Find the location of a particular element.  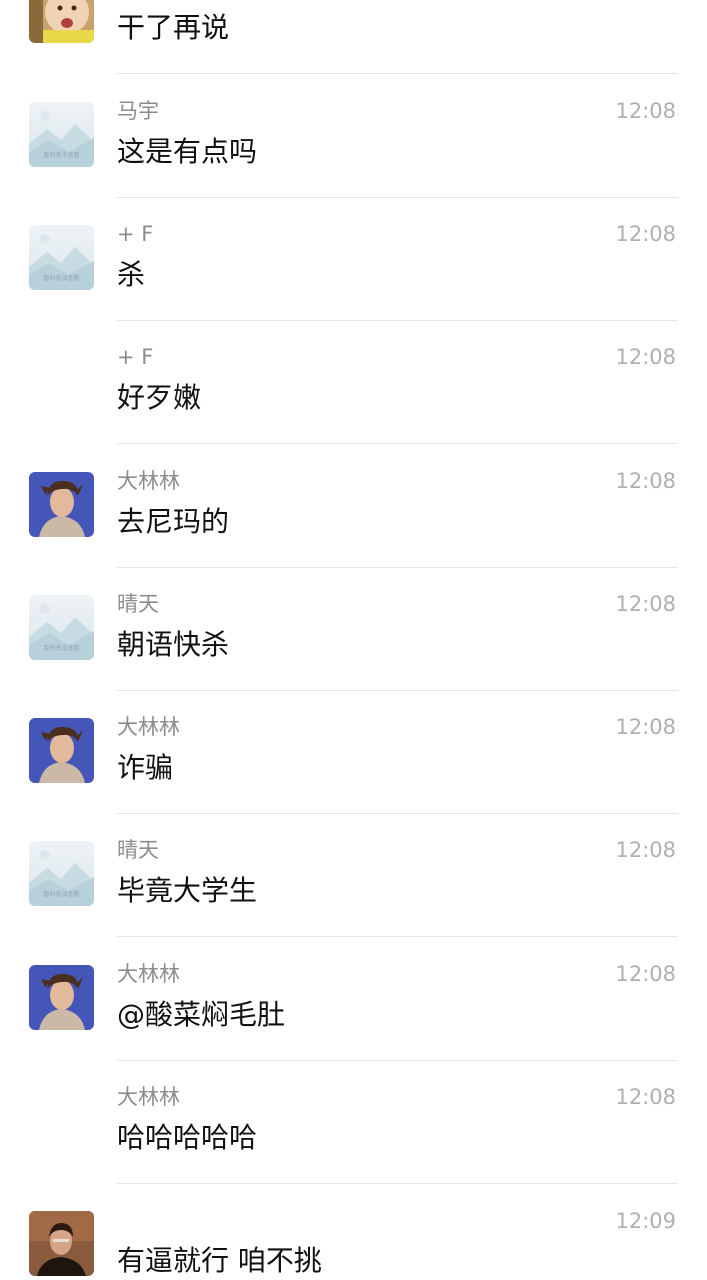

message-row: 暂时无法查看 + F 12:08 杀 is located at coordinates (353, 259).